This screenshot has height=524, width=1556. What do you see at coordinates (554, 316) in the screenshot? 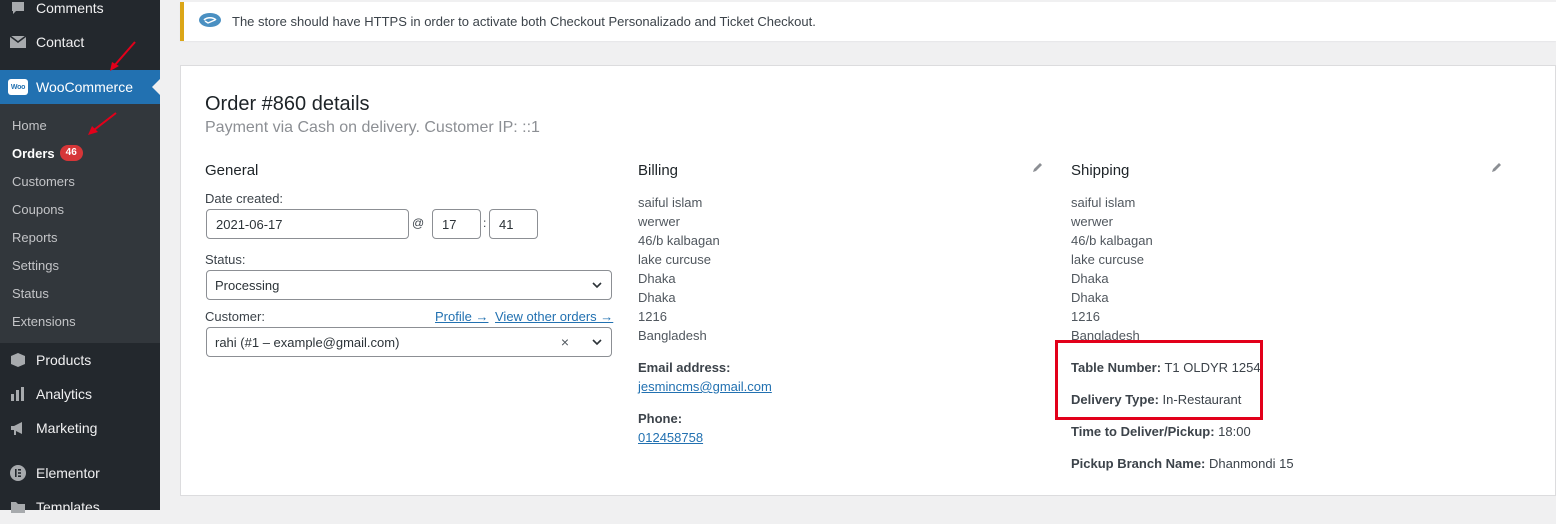
I see `view-other-orders-link: View other orders →` at bounding box center [554, 316].